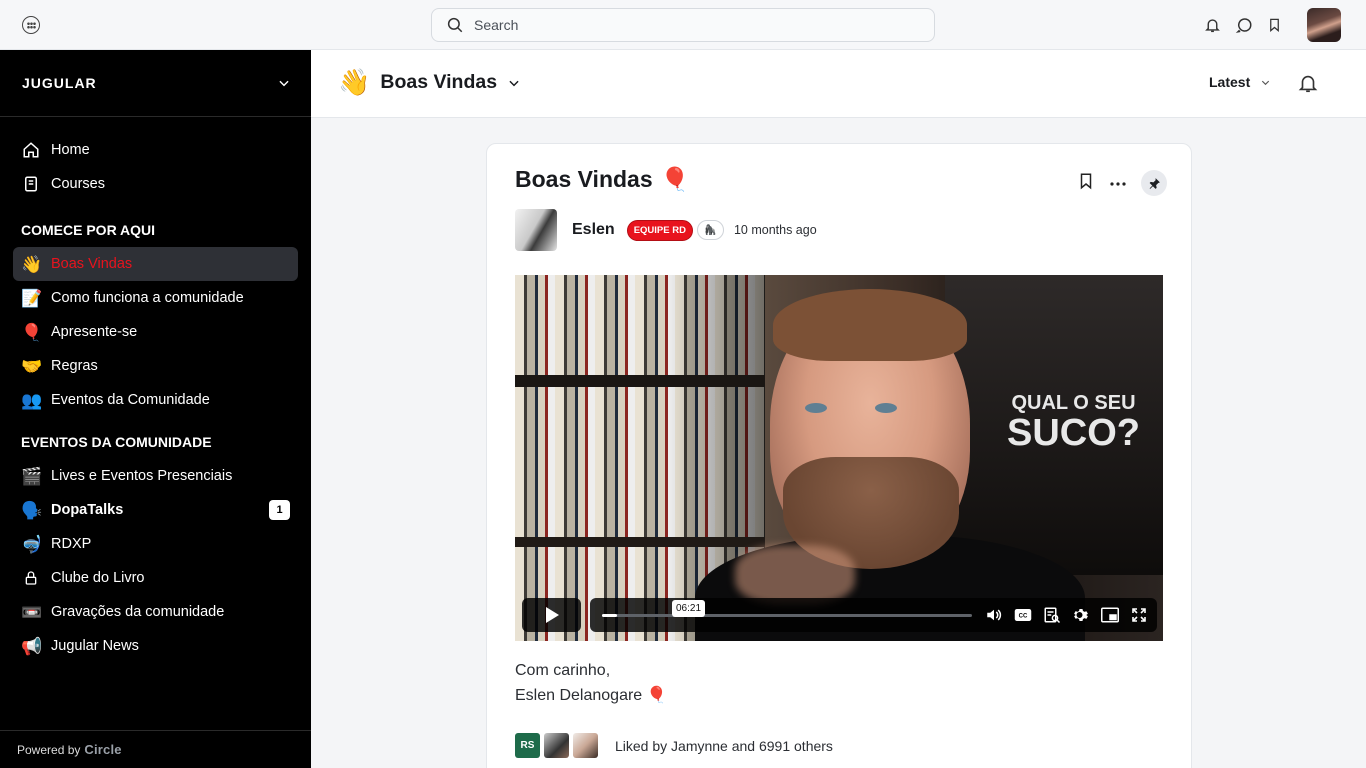 The width and height of the screenshot is (1366, 768). Describe the element at coordinates (724, 746) in the screenshot. I see `likes-summary: Liked by Jamynne and 6991 others` at that location.